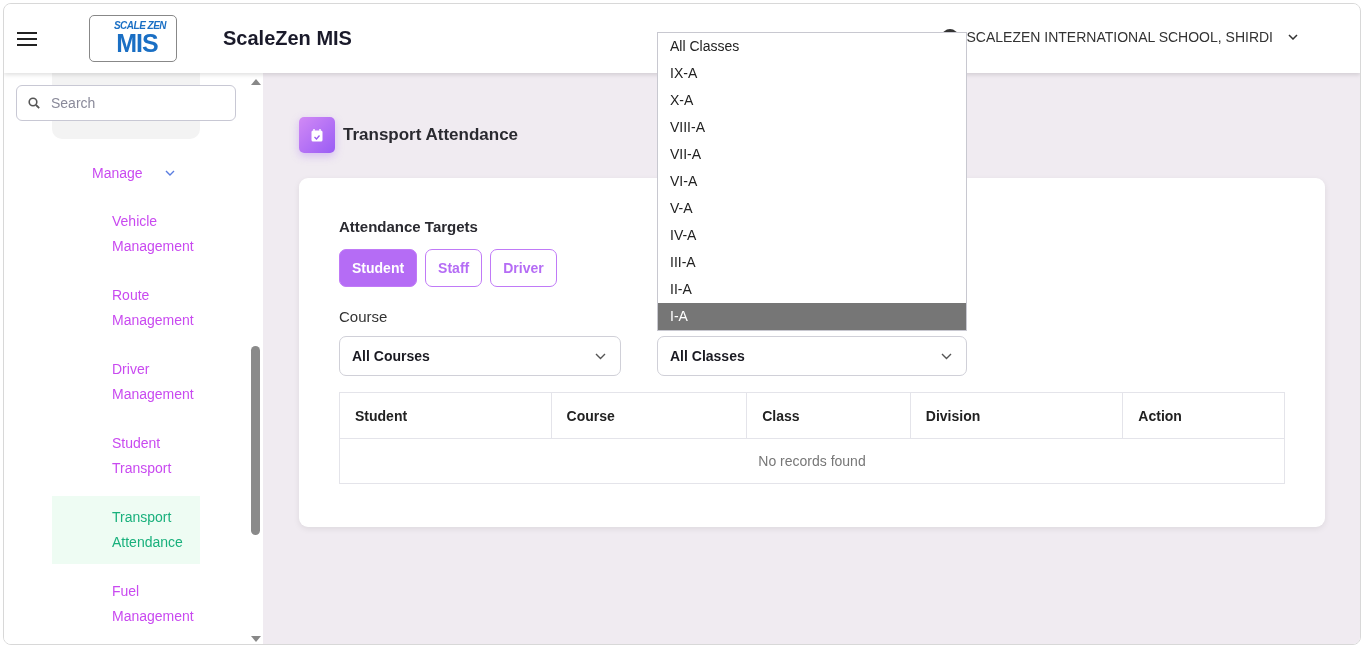 The width and height of the screenshot is (1366, 645). I want to click on scroll-down-arrow-icon, so click(256, 639).